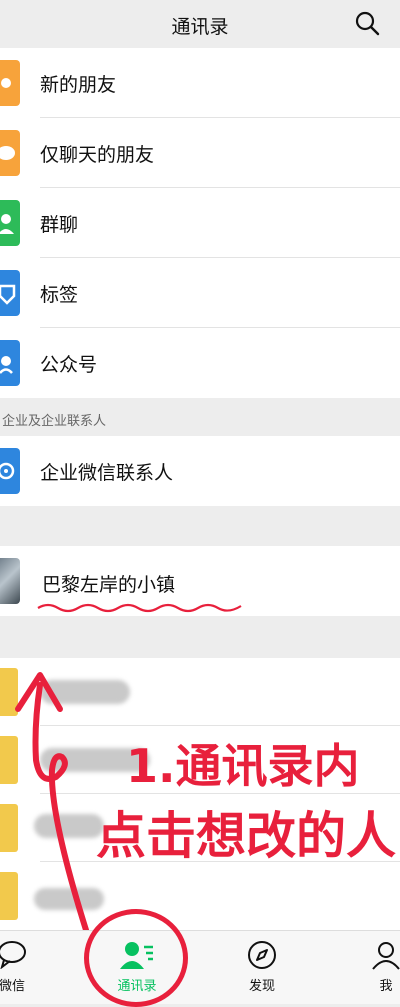 This screenshot has width=400, height=1007. I want to click on menu-chat-only-friends: 仅聊天的朋友, so click(200, 153).